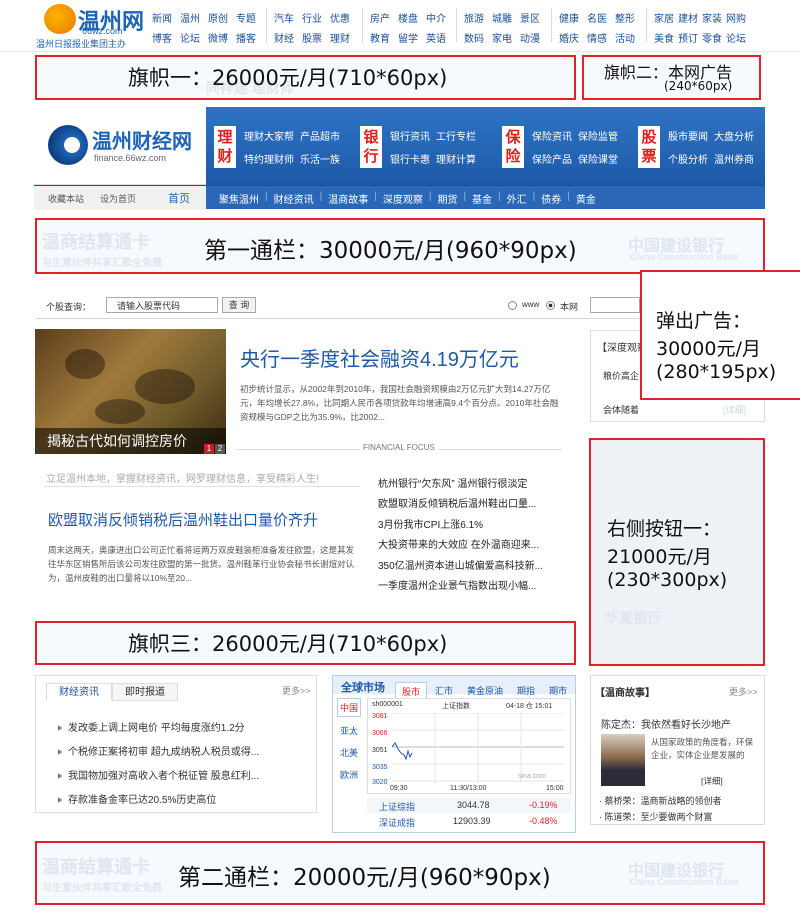 The image size is (800, 913). Describe the element at coordinates (688, 158) in the screenshot. I see `category-link: 个股分析` at that location.